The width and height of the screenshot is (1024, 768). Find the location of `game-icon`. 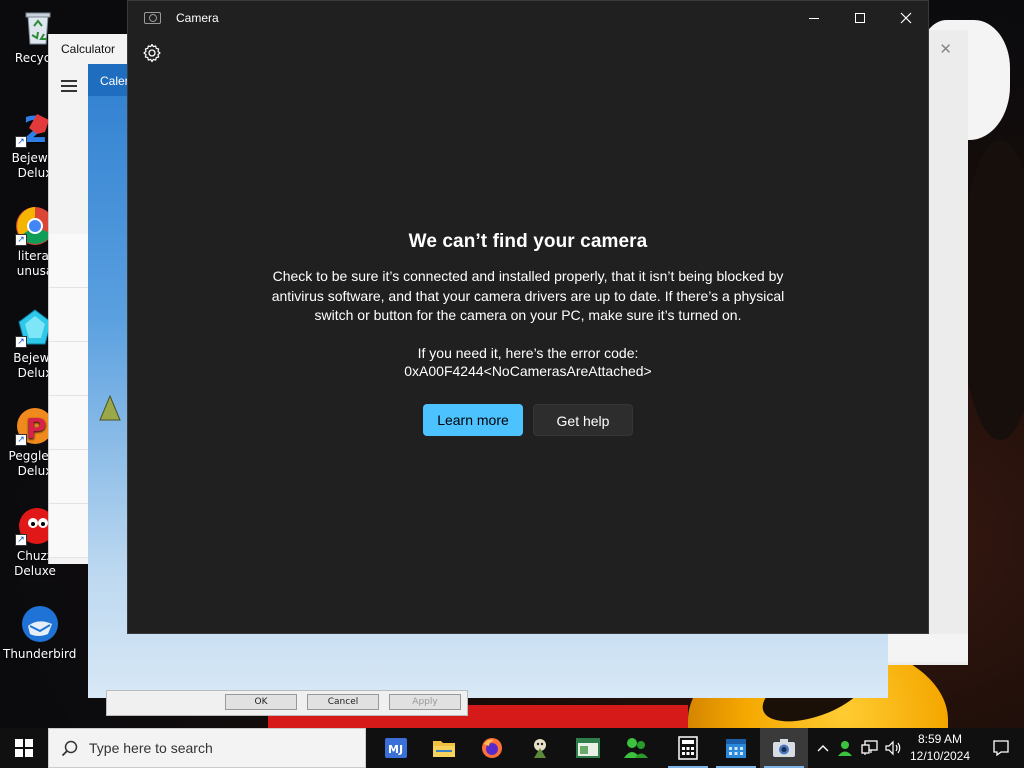

game-icon is located at coordinates (540, 748).